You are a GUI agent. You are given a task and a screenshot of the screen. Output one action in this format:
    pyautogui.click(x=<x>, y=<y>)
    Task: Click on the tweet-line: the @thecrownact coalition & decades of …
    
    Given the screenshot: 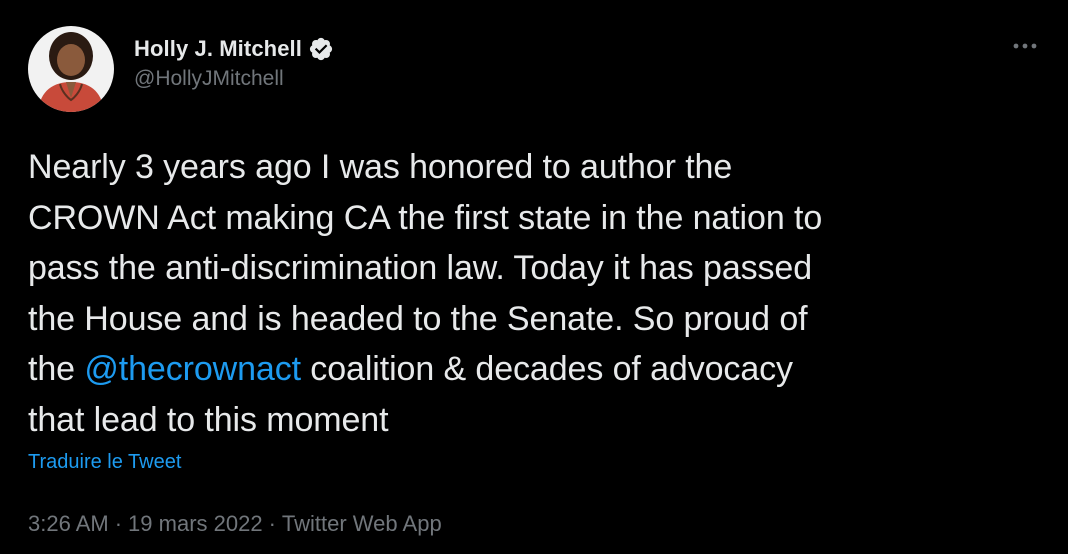 What is the action you would take?
    pyautogui.click(x=533, y=369)
    